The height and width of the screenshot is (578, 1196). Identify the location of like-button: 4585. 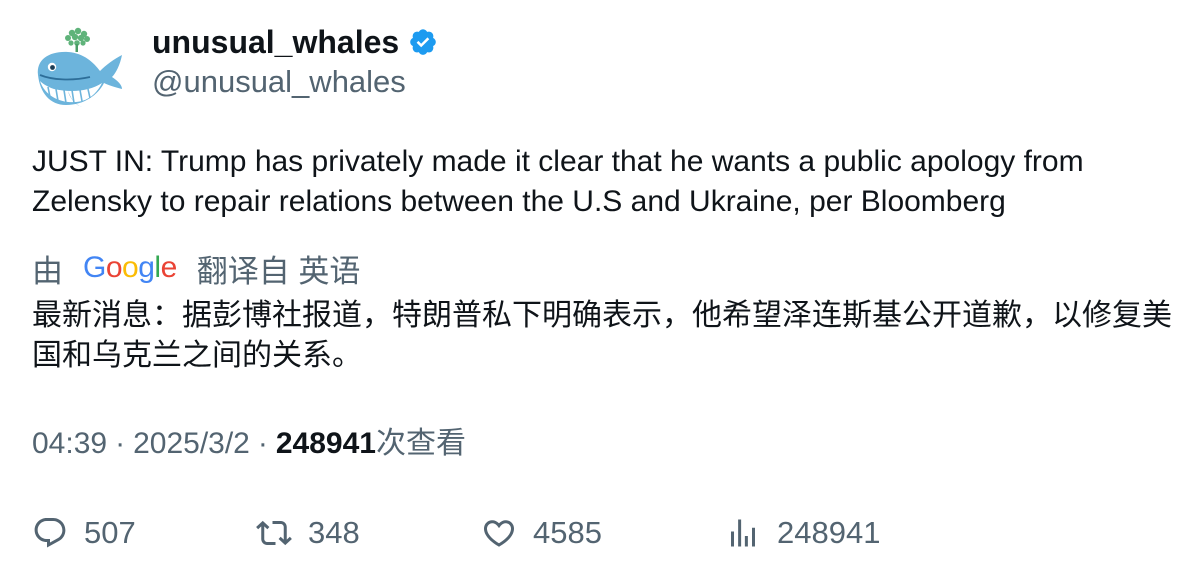
(541, 533).